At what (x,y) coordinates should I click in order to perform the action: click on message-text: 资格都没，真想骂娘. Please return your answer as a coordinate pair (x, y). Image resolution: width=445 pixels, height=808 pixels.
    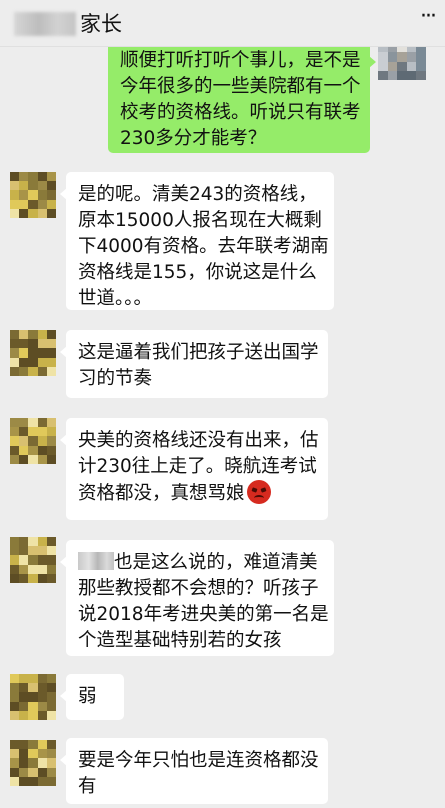
    Looking at the image, I should click on (161, 493).